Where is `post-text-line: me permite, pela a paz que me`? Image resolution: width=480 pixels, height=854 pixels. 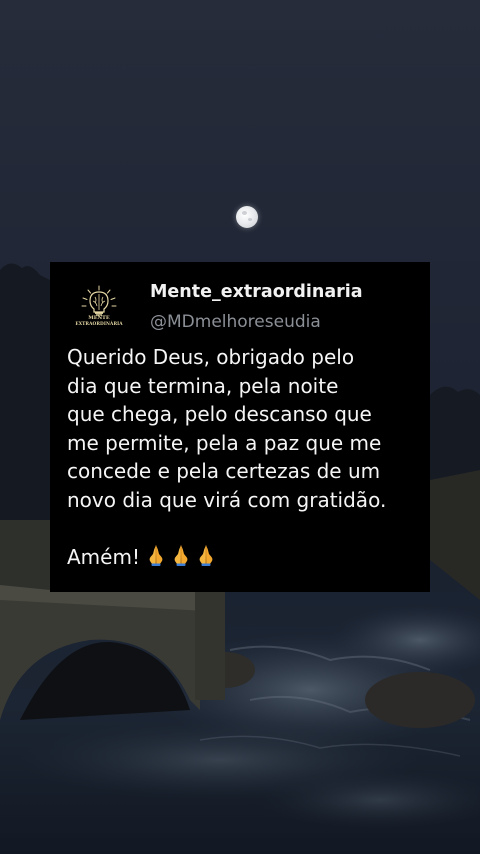
post-text-line: me permite, pela a paz que me is located at coordinates (224, 442).